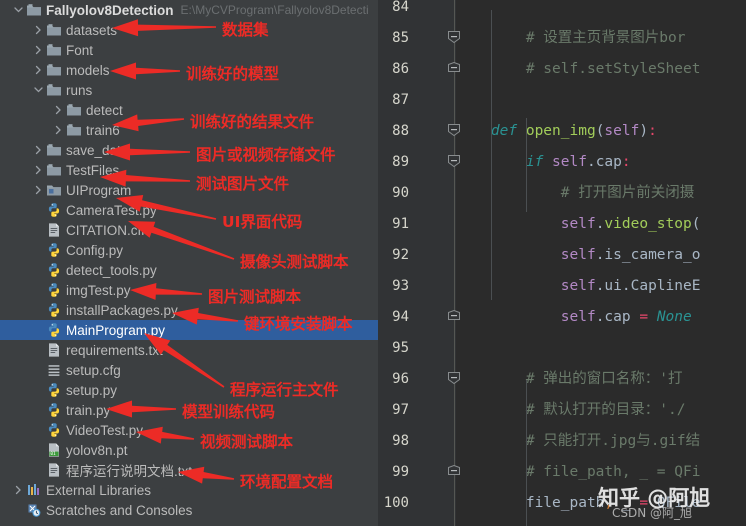 Image resolution: width=746 pixels, height=526 pixels. Describe the element at coordinates (491, 155) in the screenshot. I see `indent-guide` at that location.